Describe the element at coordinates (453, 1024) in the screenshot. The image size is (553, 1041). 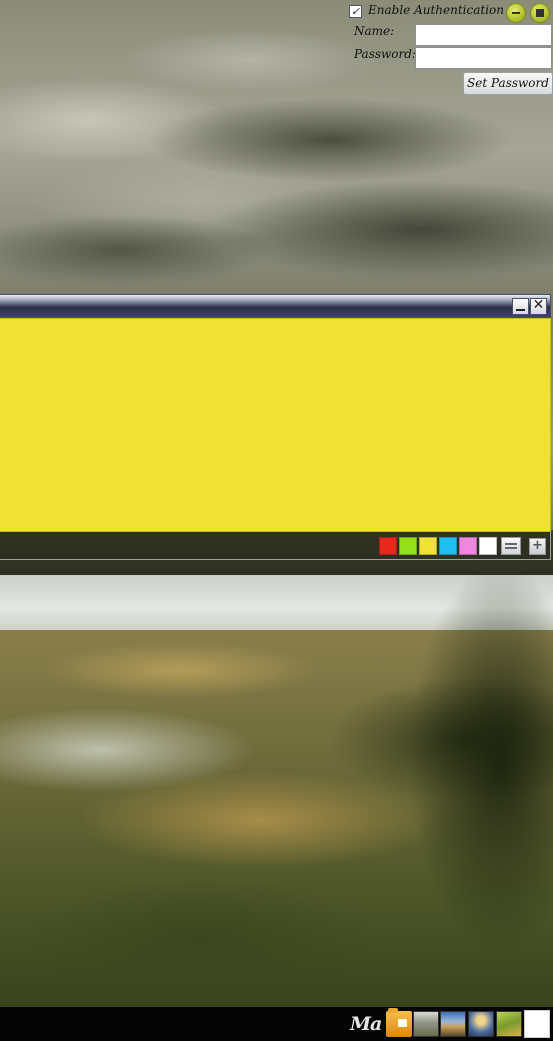
I see `wallpaper-thumb-coast` at that location.